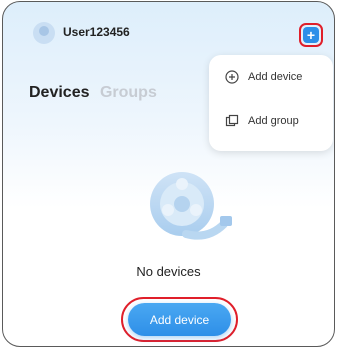 The width and height of the screenshot is (339, 347). I want to click on tab-devices: Devices, so click(59, 93).